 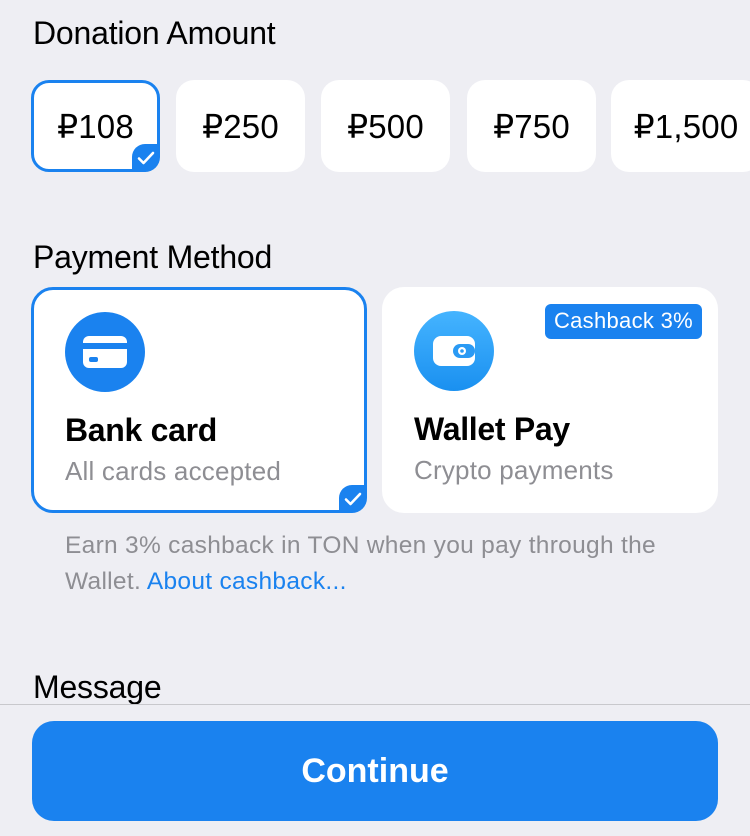 I want to click on payment-method-title: Payment Method, so click(x=153, y=257).